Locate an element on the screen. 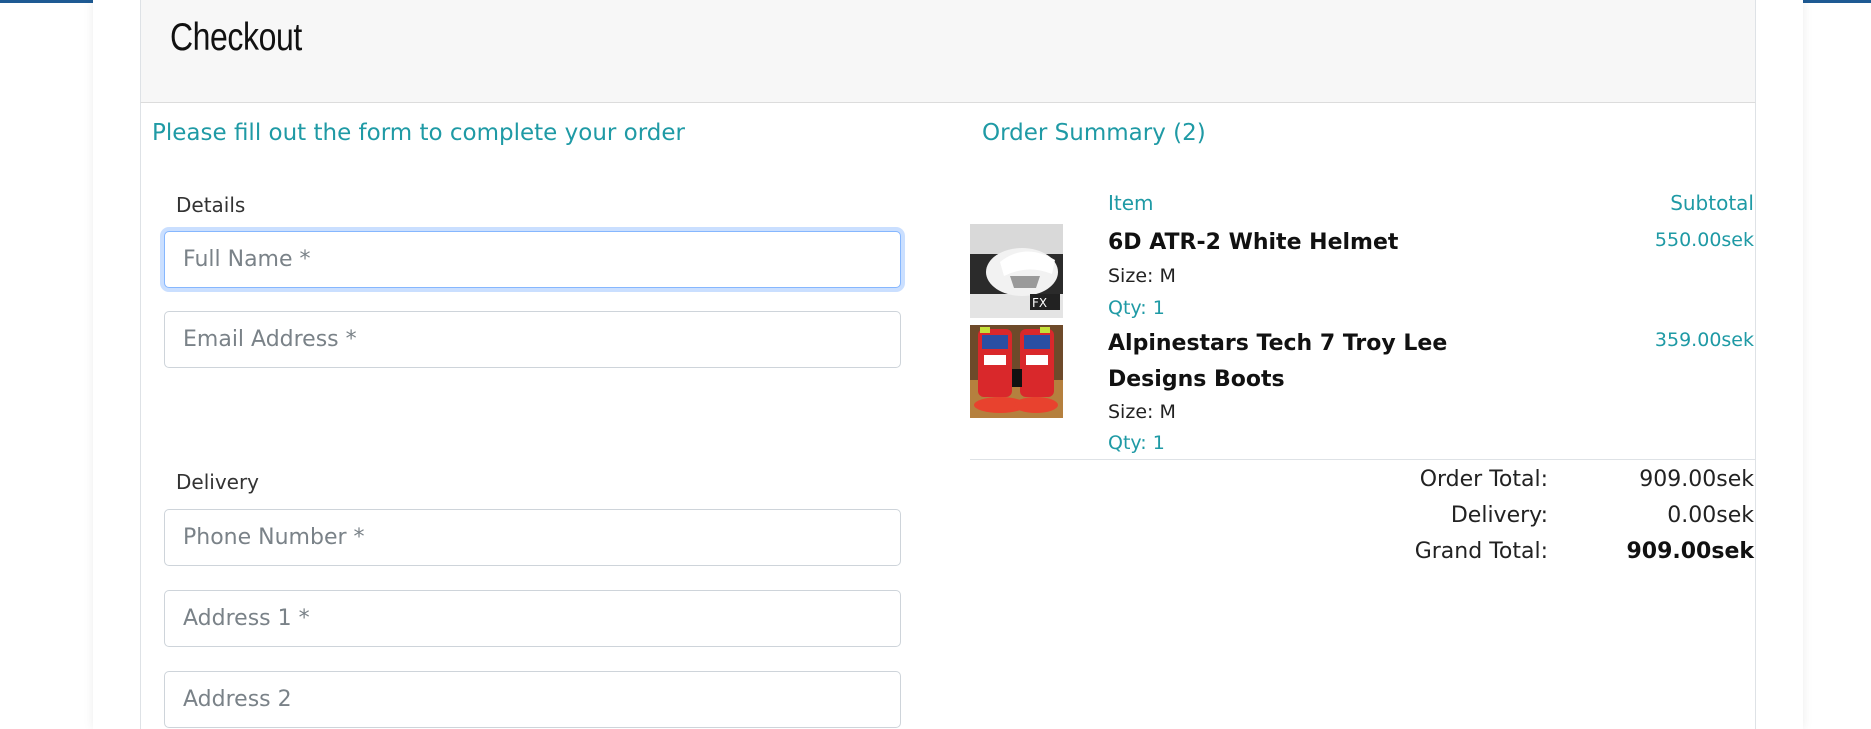  summary-divider is located at coordinates (1362, 459).